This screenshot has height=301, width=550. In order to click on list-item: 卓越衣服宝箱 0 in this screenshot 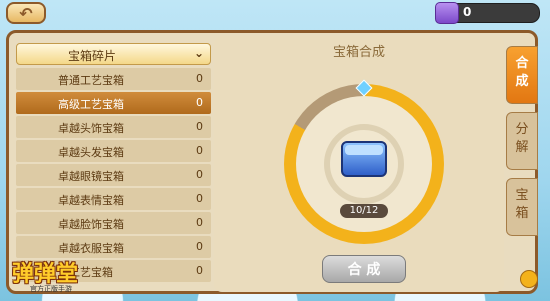, I will do `click(113, 247)`.